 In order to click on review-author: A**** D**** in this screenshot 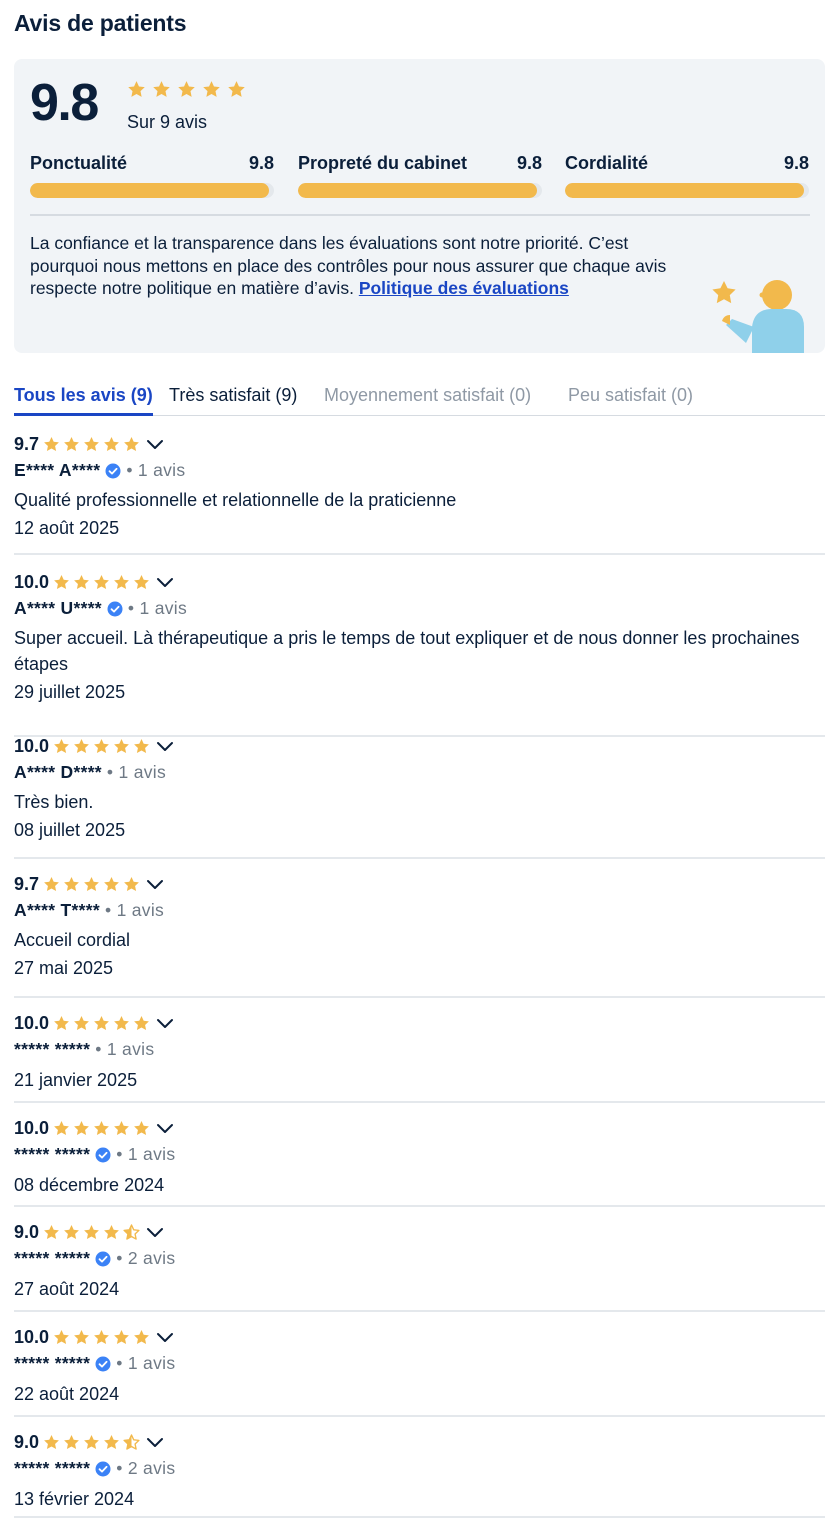, I will do `click(58, 772)`.